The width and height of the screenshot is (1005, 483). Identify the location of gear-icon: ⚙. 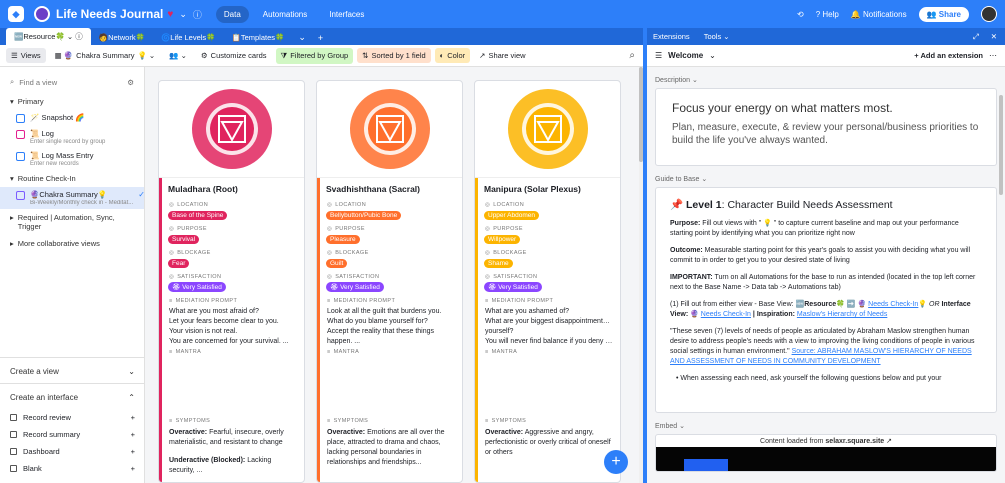
(130, 82).